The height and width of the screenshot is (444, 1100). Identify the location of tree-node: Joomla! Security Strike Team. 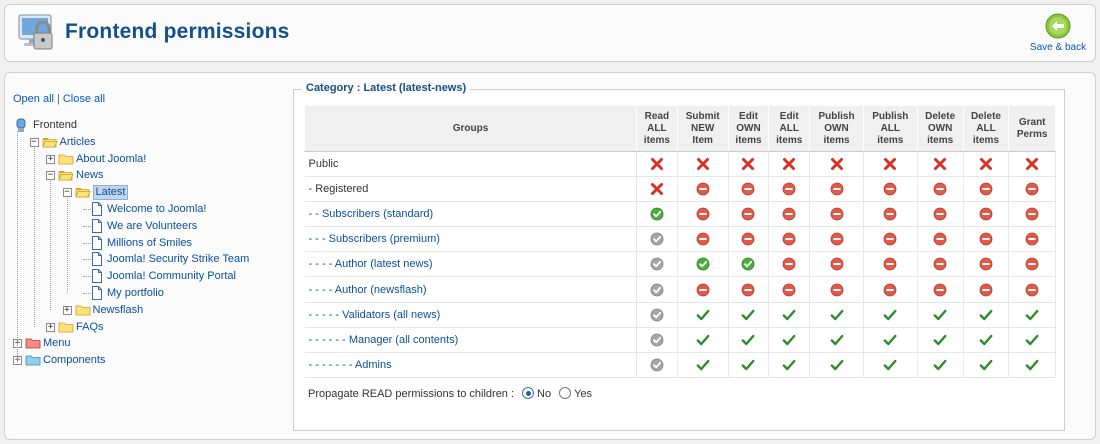
(148, 259).